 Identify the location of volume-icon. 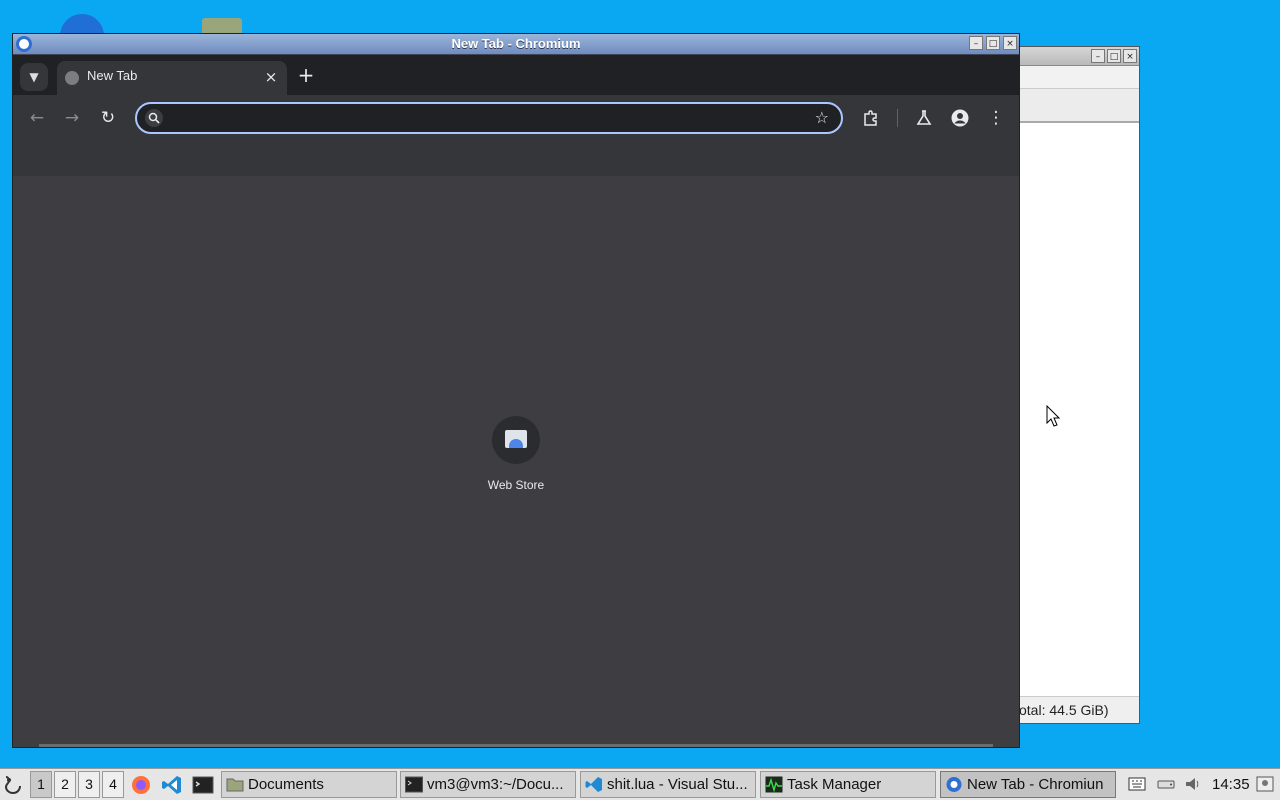
(1193, 784).